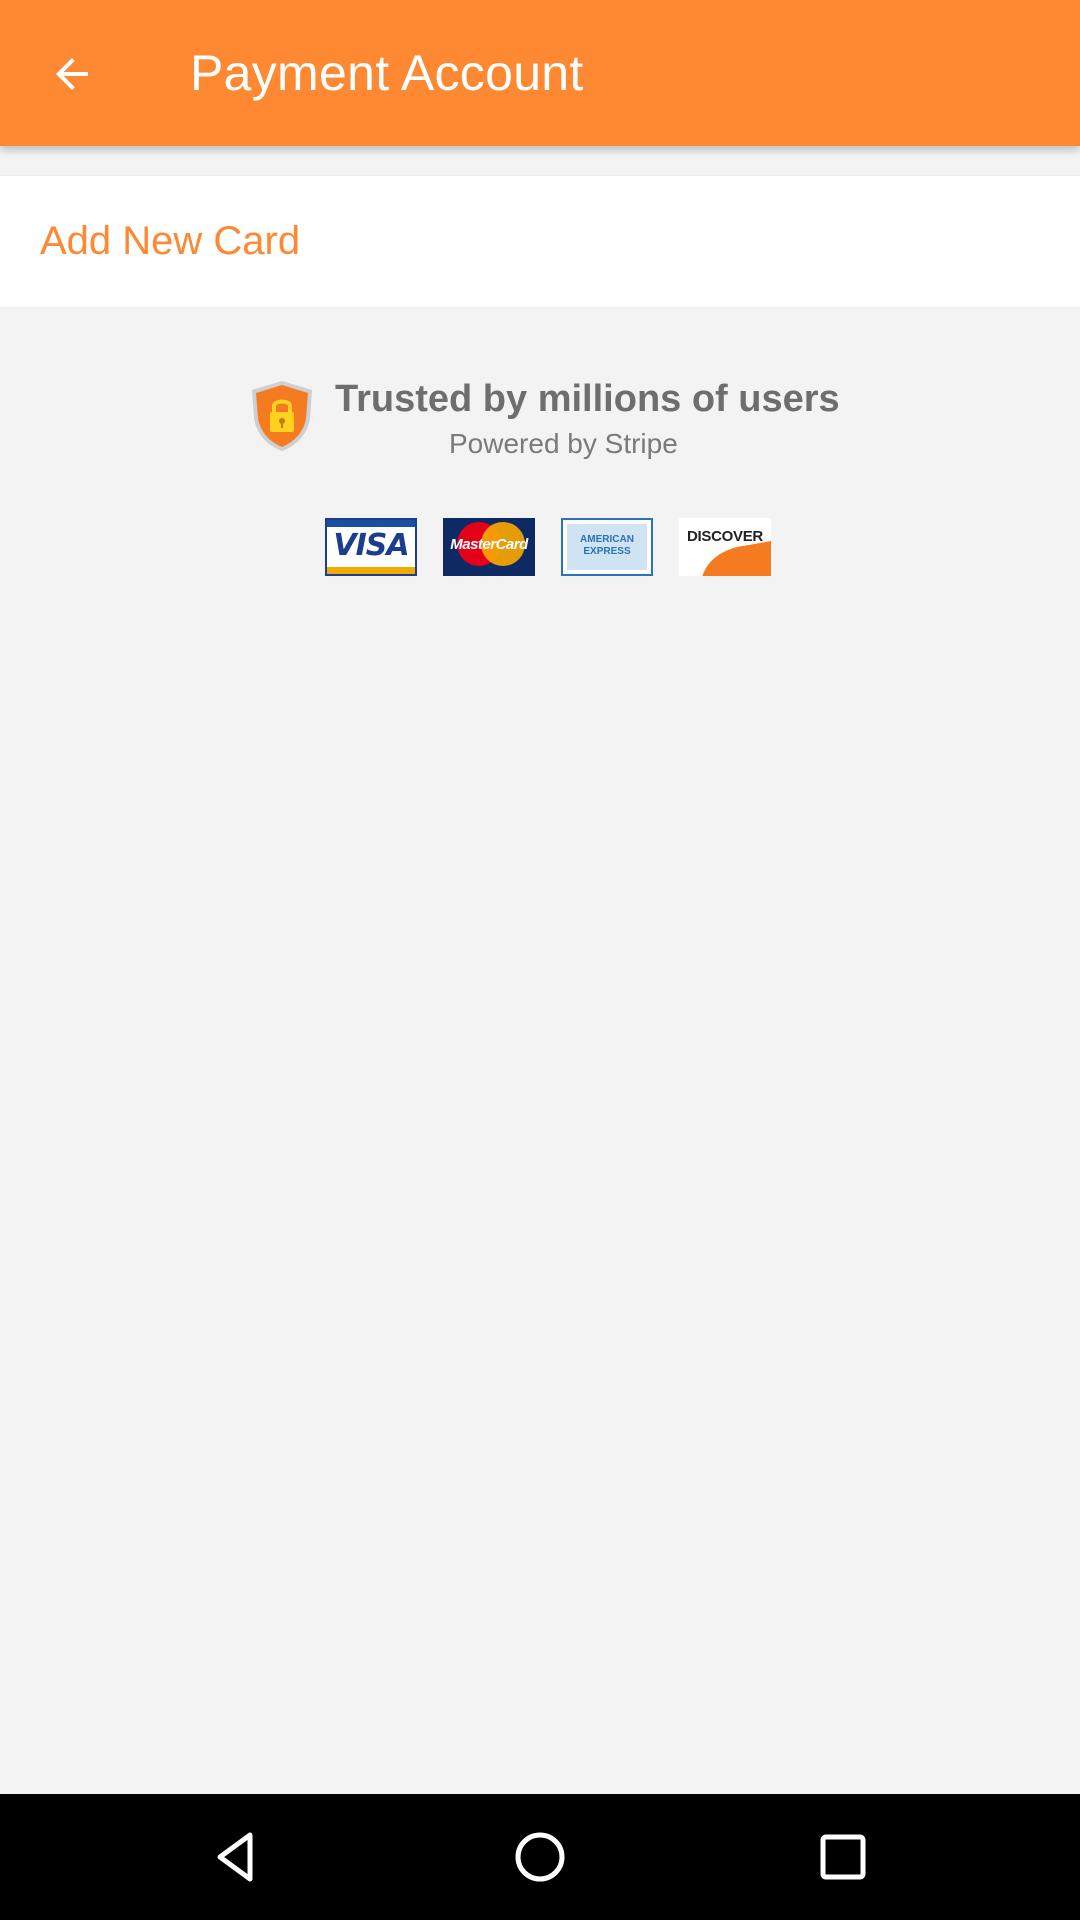  I want to click on trust-subtitle: Powered by Stripe, so click(563, 443).